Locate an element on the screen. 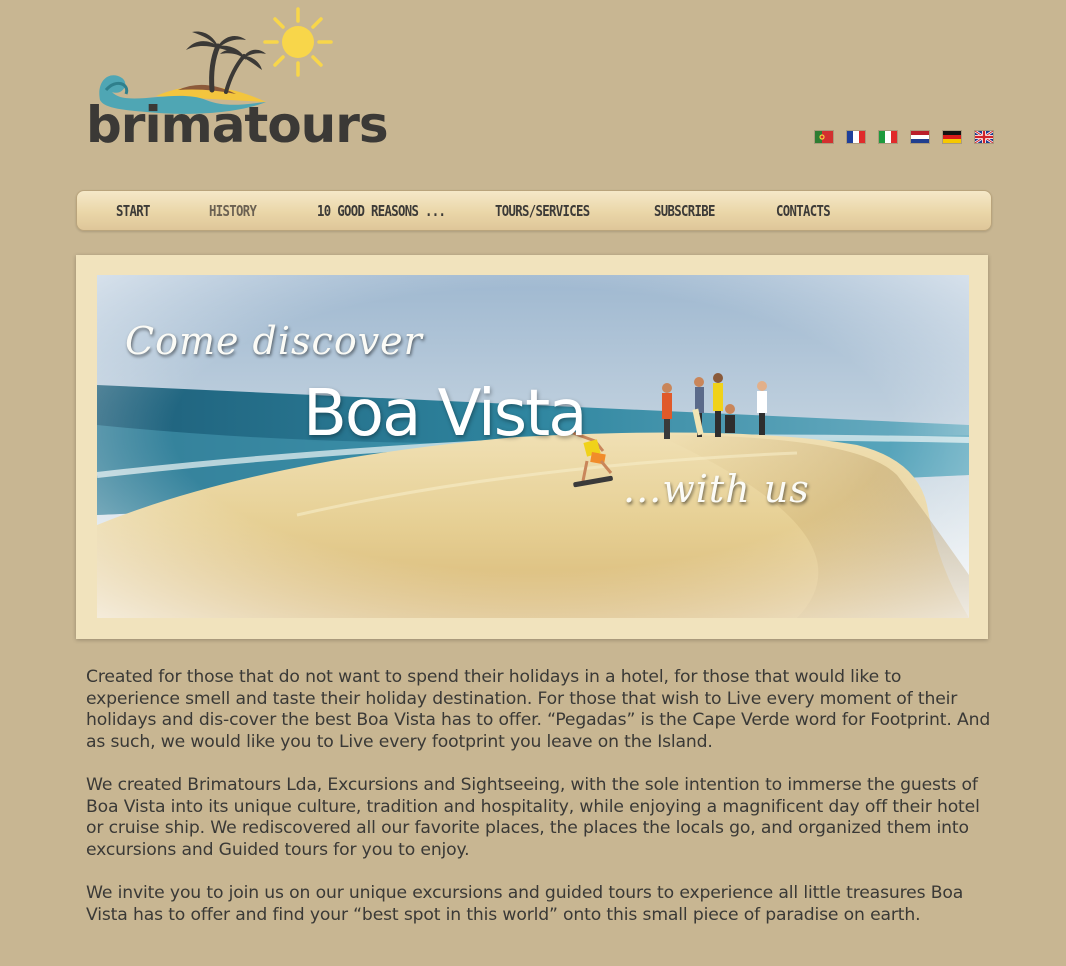 The width and height of the screenshot is (1066, 966). language-selector is located at coordinates (904, 137).